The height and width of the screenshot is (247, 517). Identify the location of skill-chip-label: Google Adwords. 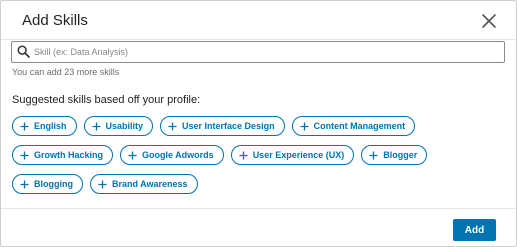
(178, 155).